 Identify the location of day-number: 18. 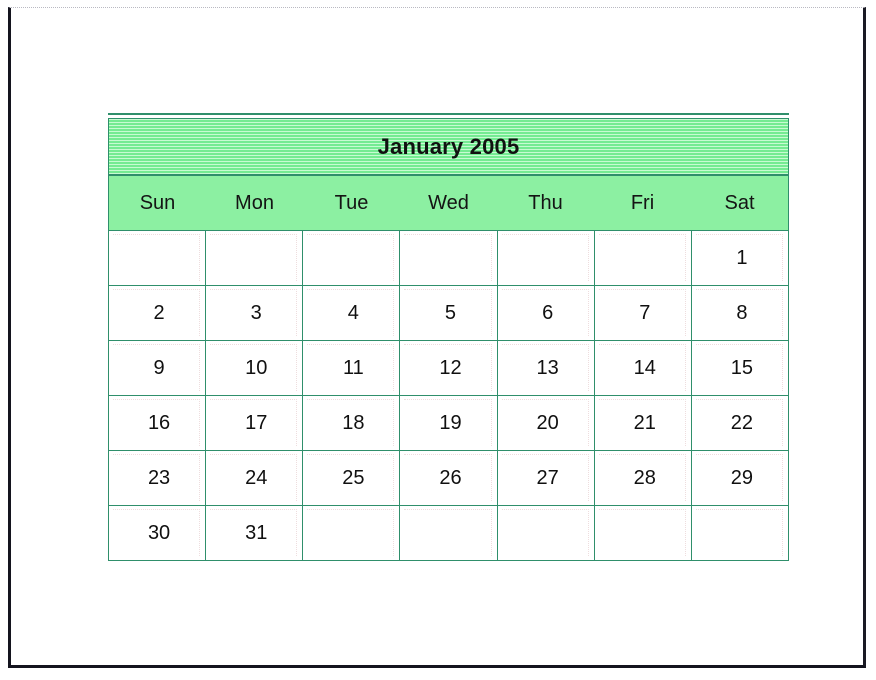
(353, 422).